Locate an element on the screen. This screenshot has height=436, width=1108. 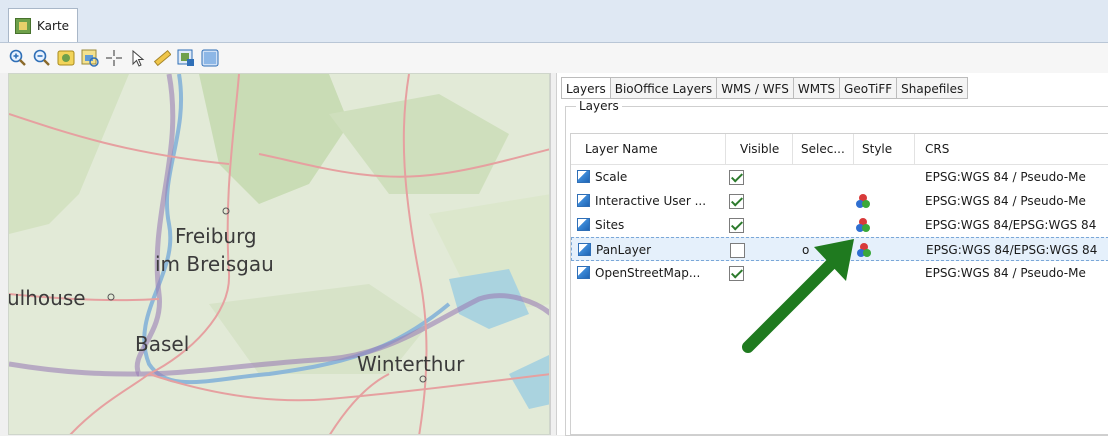
map-label-mulhouse: ulhouse is located at coordinates (47, 298).